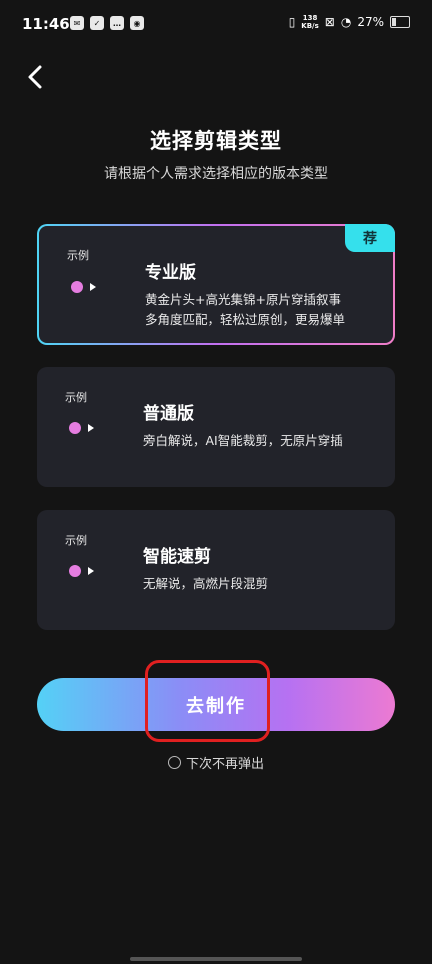 The height and width of the screenshot is (964, 432). I want to click on vibrate-icon: ▯, so click(292, 22).